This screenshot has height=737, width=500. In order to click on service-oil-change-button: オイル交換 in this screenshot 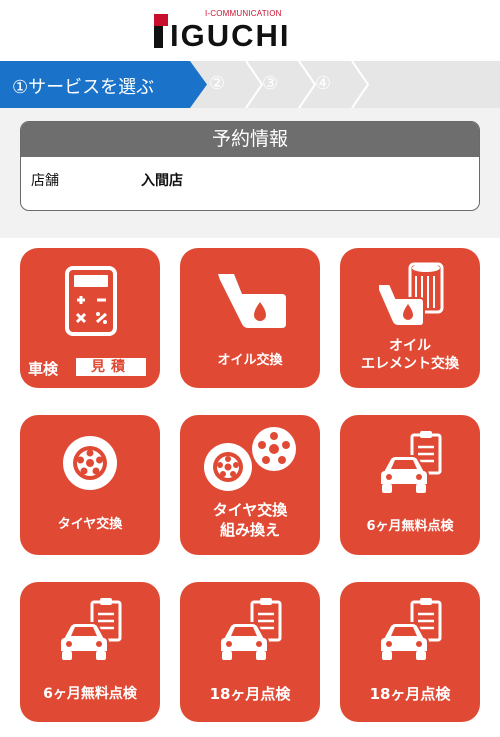, I will do `click(250, 318)`.